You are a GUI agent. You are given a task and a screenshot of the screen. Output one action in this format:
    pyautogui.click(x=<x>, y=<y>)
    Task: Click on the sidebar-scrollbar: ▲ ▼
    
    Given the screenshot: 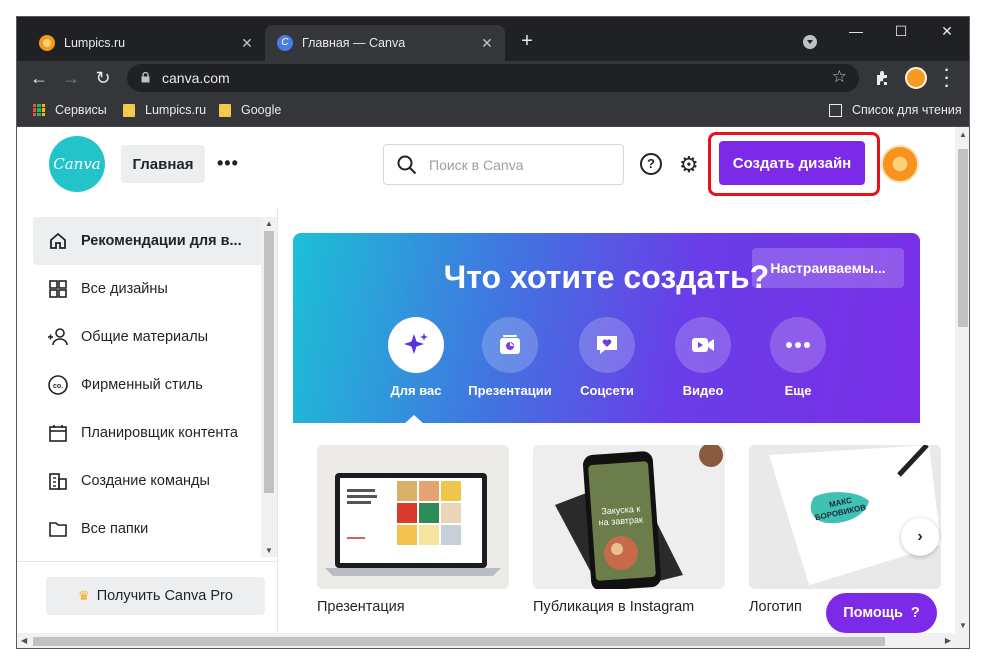 What is the action you would take?
    pyautogui.click(x=269, y=387)
    